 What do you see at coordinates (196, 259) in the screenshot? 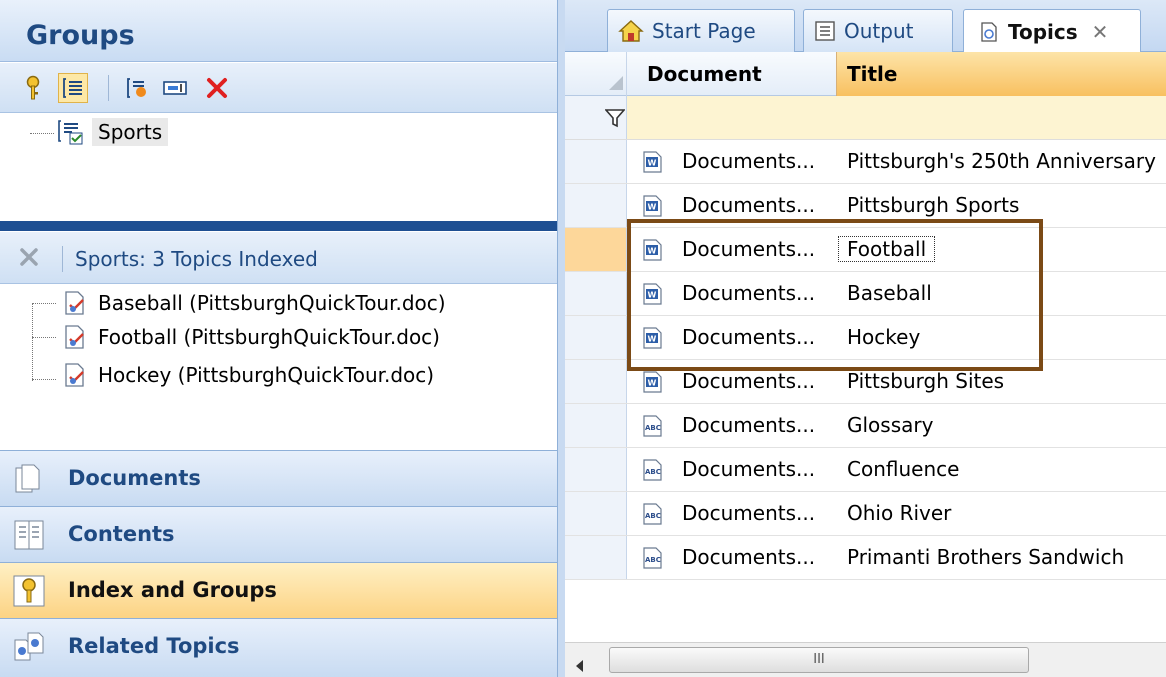
I see `index-status: Sports: 3 Topics Indexed` at bounding box center [196, 259].